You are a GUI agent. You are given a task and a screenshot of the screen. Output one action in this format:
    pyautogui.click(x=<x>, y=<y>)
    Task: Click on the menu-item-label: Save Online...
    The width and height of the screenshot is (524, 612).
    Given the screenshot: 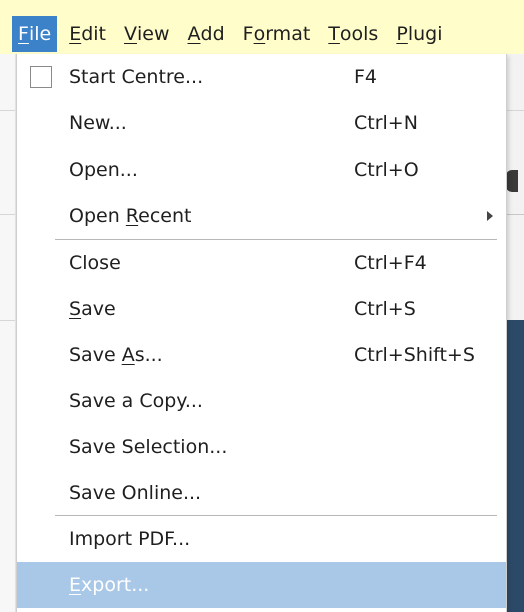 What is the action you would take?
    pyautogui.click(x=135, y=493)
    